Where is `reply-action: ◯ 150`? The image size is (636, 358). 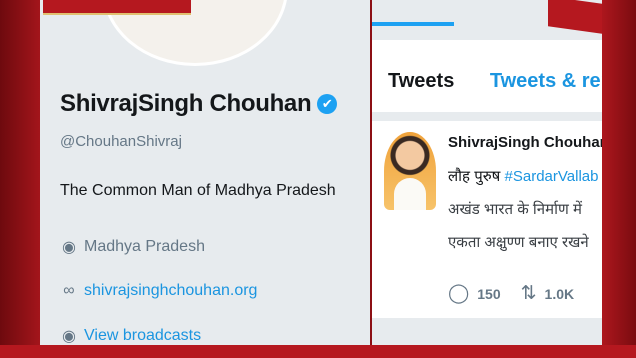
reply-action: ◯ 150 is located at coordinates (474, 293).